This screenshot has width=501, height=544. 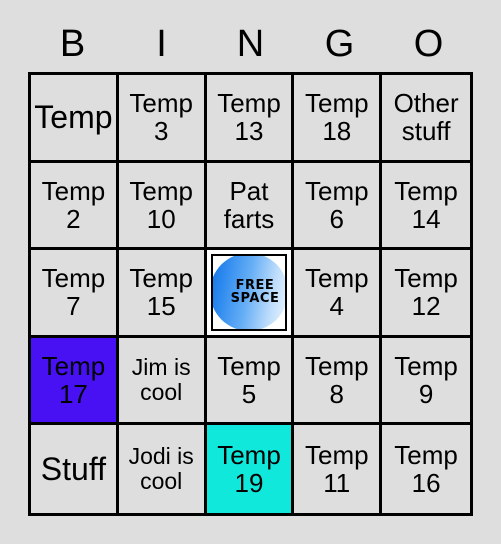 I want to click on bingo-cell-g4: Temp 8, so click(x=338, y=381).